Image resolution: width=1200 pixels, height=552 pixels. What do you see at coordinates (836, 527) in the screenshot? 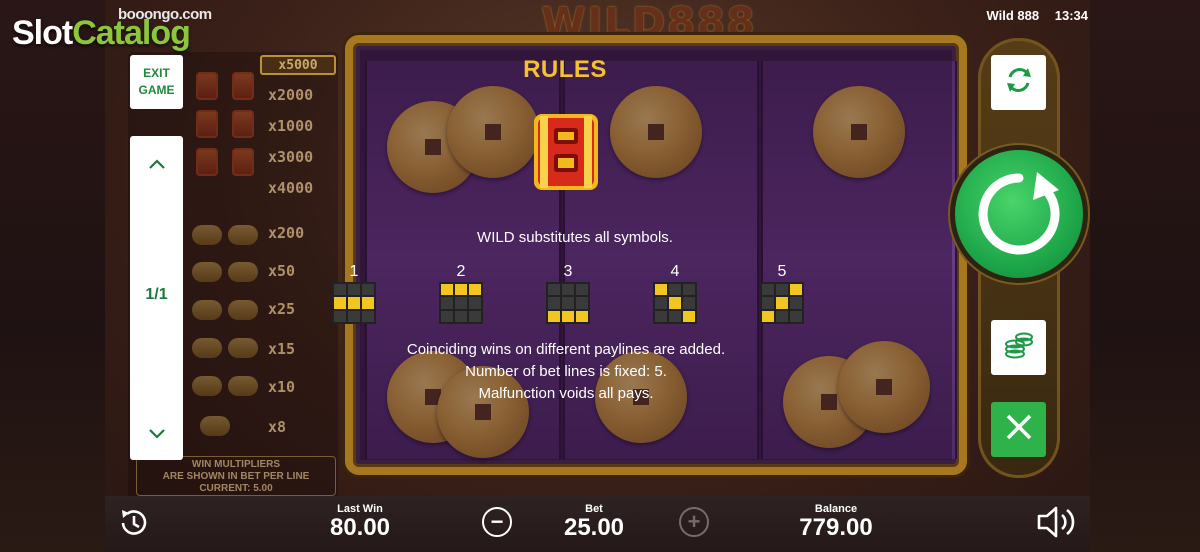
I see `balance-value: 779.00` at bounding box center [836, 527].